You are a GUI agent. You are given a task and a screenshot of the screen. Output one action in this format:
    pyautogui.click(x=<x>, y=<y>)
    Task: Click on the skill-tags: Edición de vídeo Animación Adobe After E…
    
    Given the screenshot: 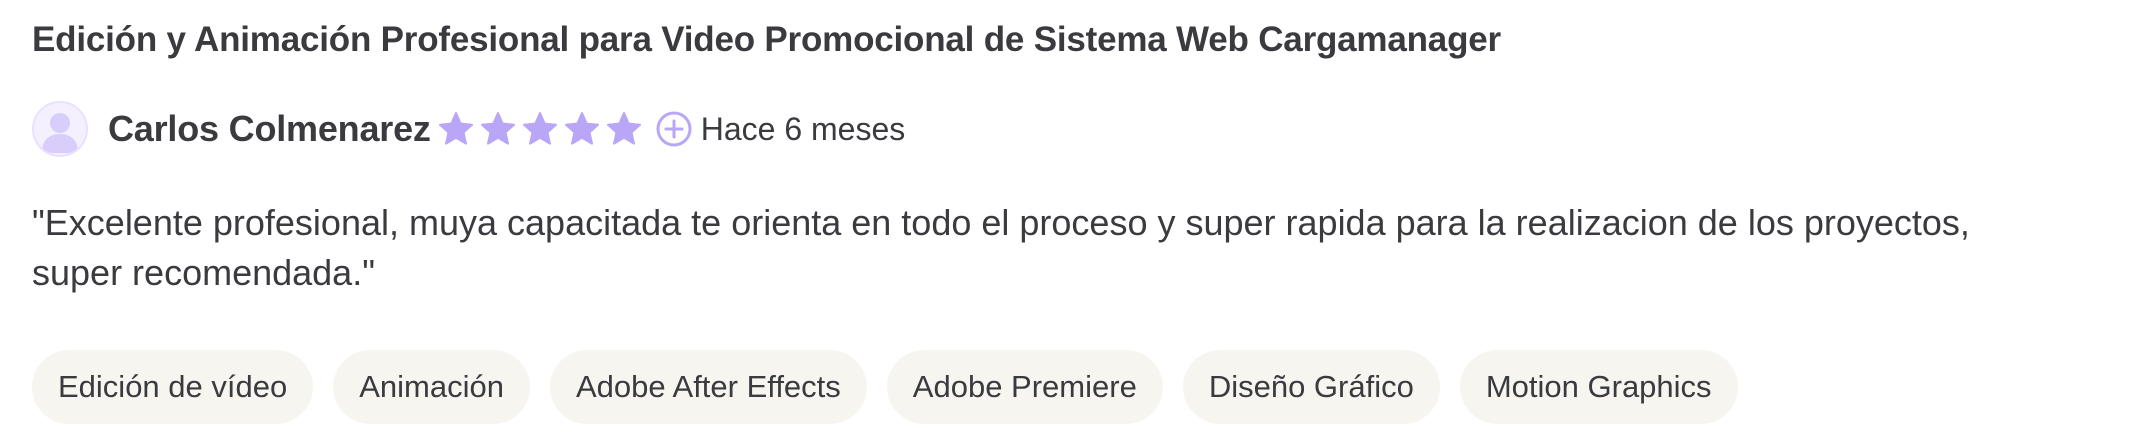 What is the action you would take?
    pyautogui.click(x=885, y=387)
    